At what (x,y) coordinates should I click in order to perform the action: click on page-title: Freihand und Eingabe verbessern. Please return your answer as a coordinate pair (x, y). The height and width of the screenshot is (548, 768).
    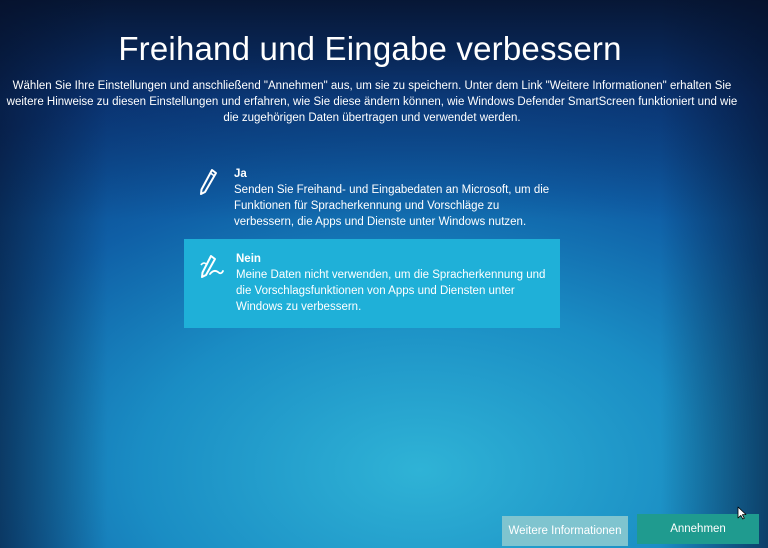
    Looking at the image, I should click on (370, 48).